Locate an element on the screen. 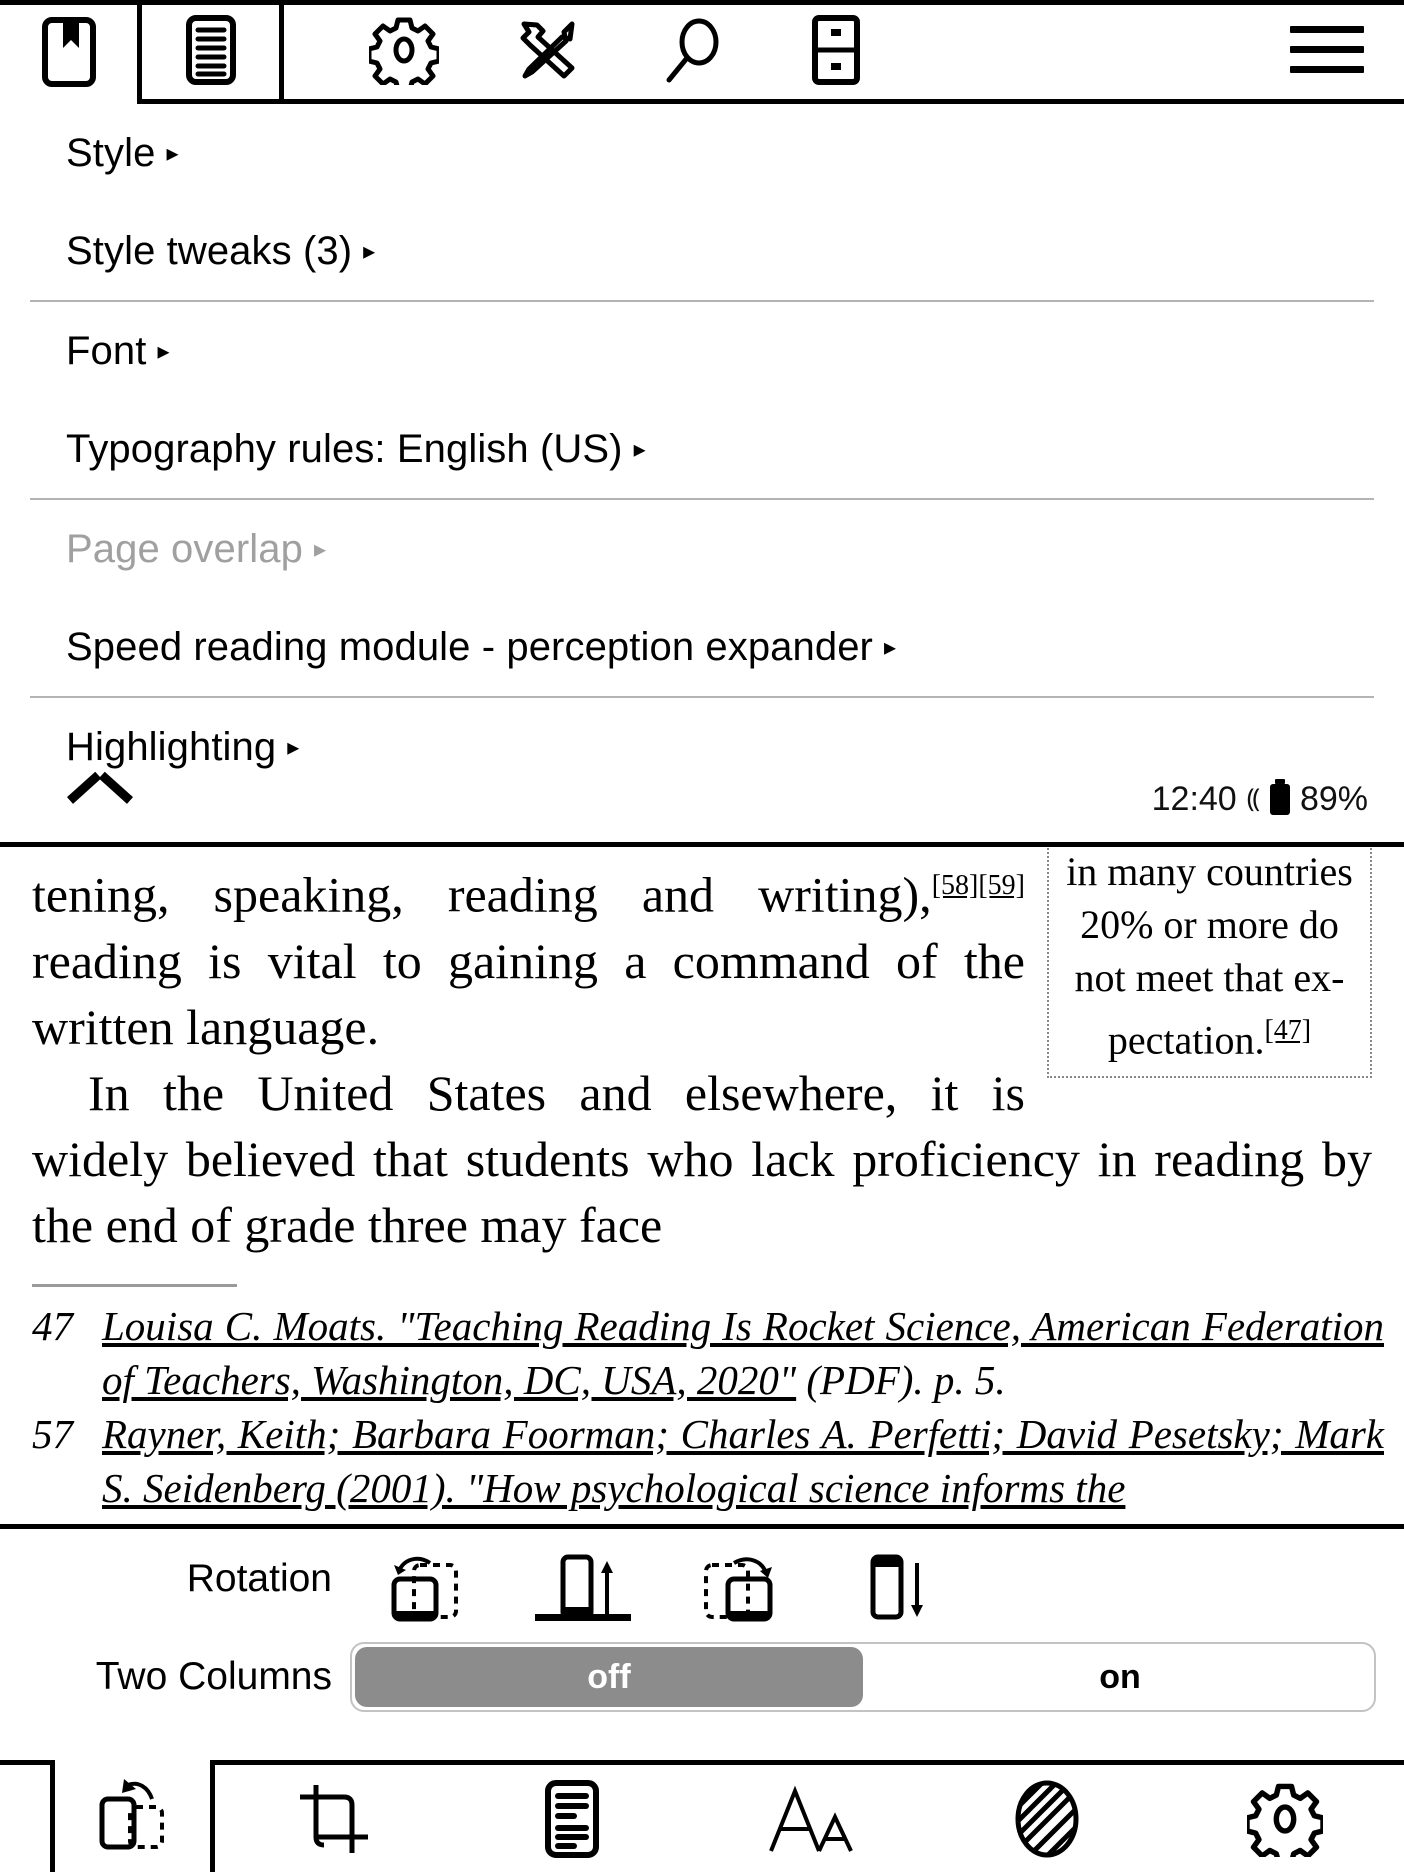  footnote-tail: (PDF). p. 5. is located at coordinates (901, 1379).